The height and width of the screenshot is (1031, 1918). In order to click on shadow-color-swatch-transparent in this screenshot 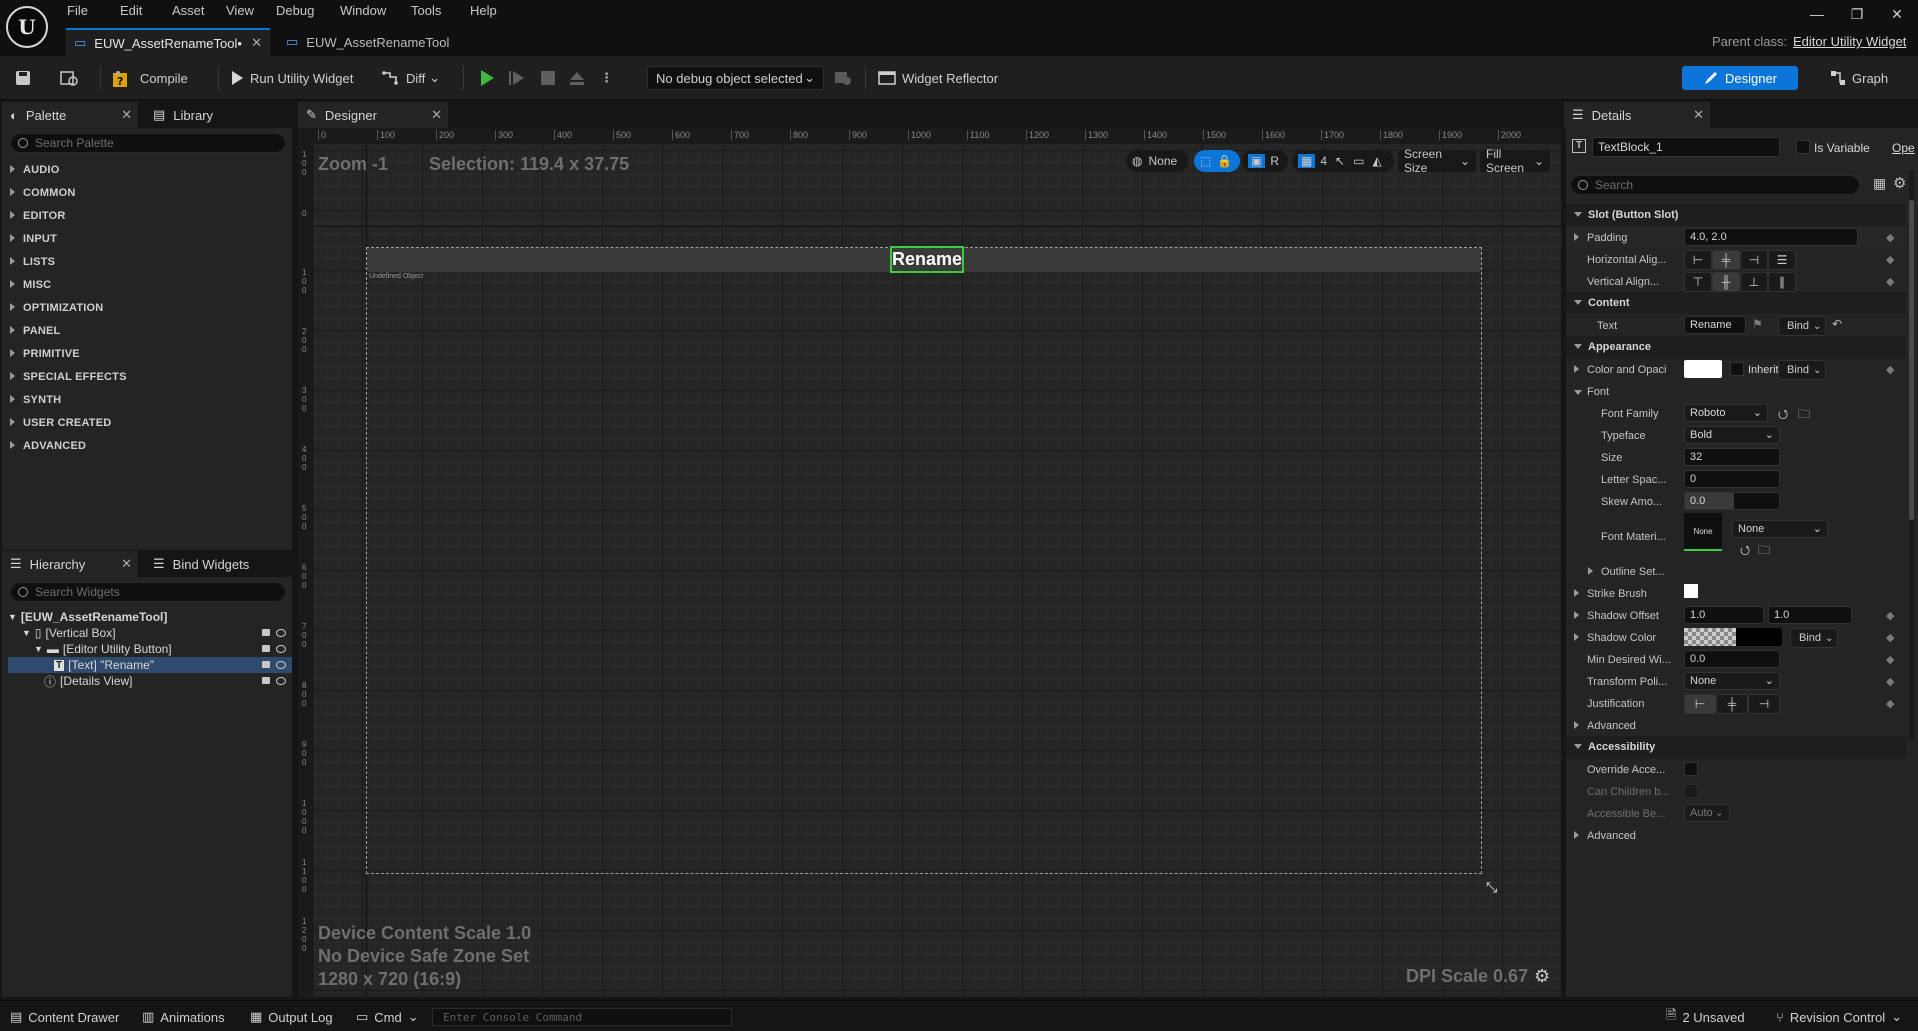, I will do `click(1710, 637)`.